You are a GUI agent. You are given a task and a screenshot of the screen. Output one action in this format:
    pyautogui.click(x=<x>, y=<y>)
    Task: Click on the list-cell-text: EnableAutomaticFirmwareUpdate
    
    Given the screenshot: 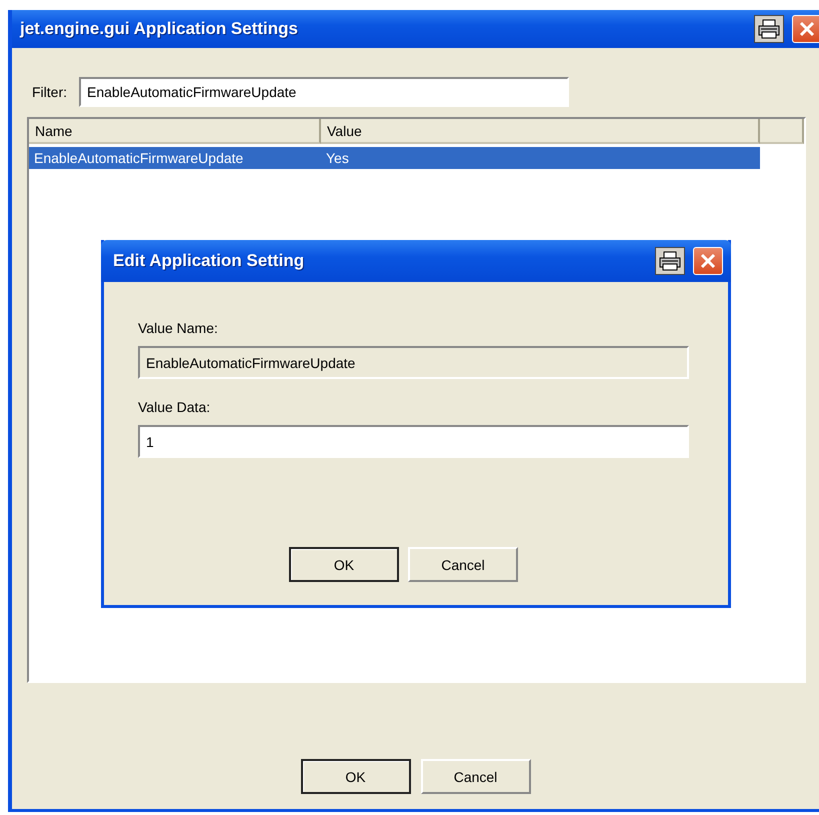 What is the action you would take?
    pyautogui.click(x=138, y=158)
    